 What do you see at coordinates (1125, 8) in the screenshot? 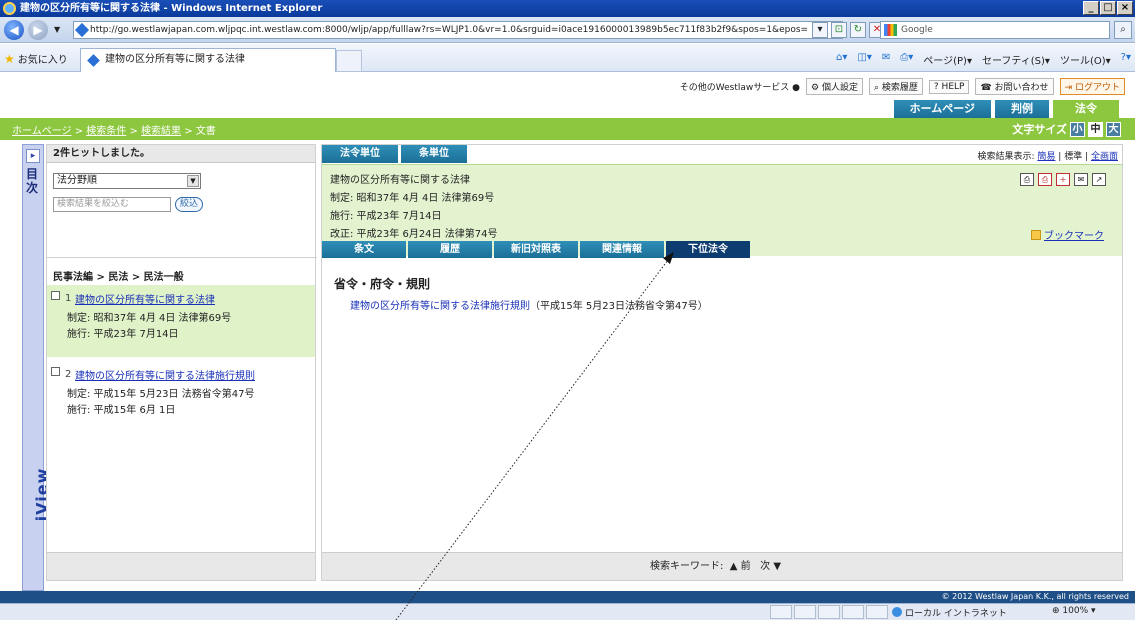
I see `close-window-button: ×` at bounding box center [1125, 8].